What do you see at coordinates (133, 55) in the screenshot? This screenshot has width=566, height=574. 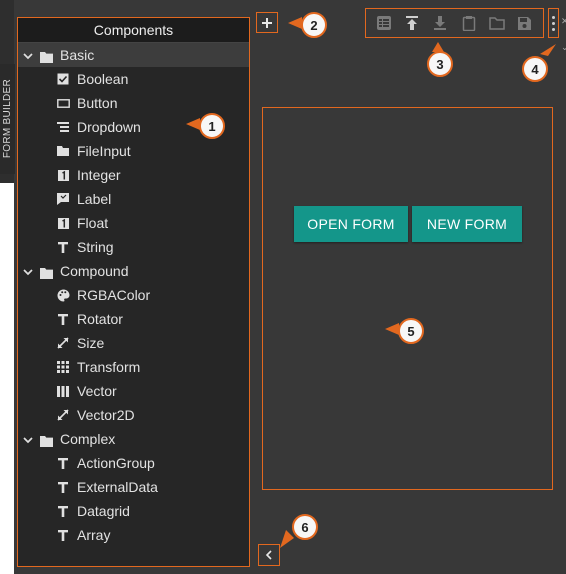 I see `tree-group-basic: Basic` at bounding box center [133, 55].